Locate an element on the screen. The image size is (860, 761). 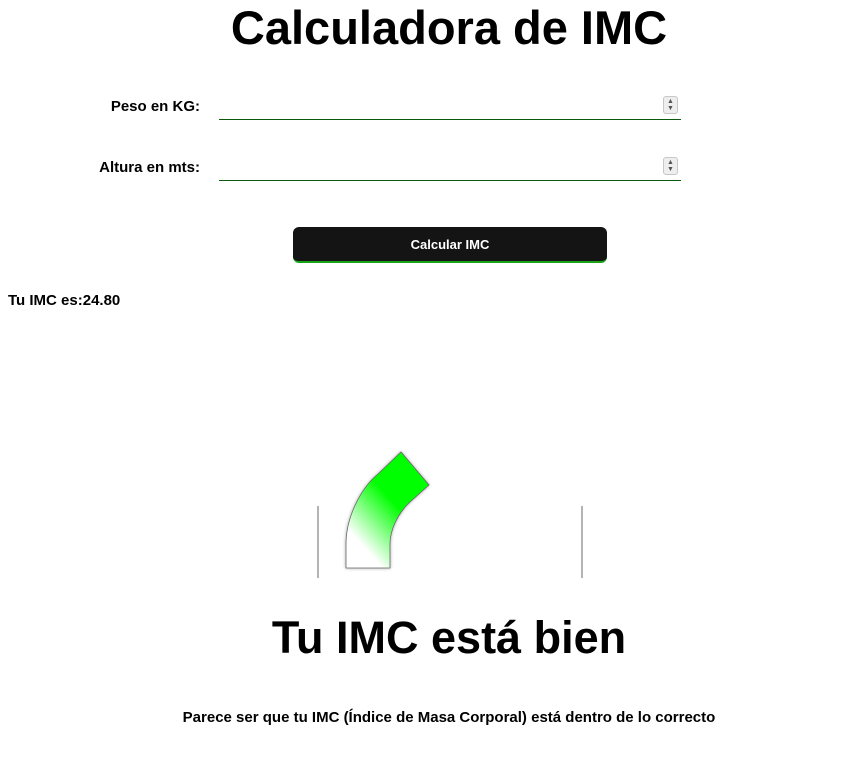
bmi-verdict-heading: Tu IMC está bien is located at coordinates (449, 637).